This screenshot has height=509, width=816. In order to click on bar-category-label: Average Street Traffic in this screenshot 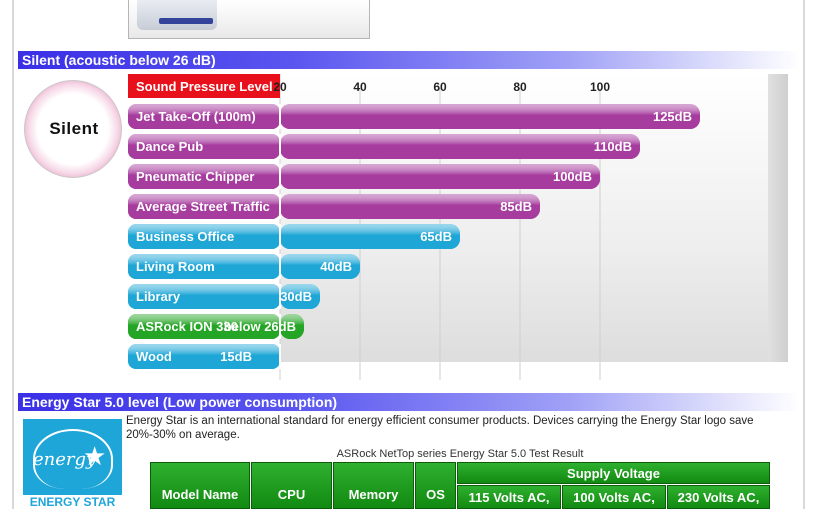, I will do `click(203, 206)`.